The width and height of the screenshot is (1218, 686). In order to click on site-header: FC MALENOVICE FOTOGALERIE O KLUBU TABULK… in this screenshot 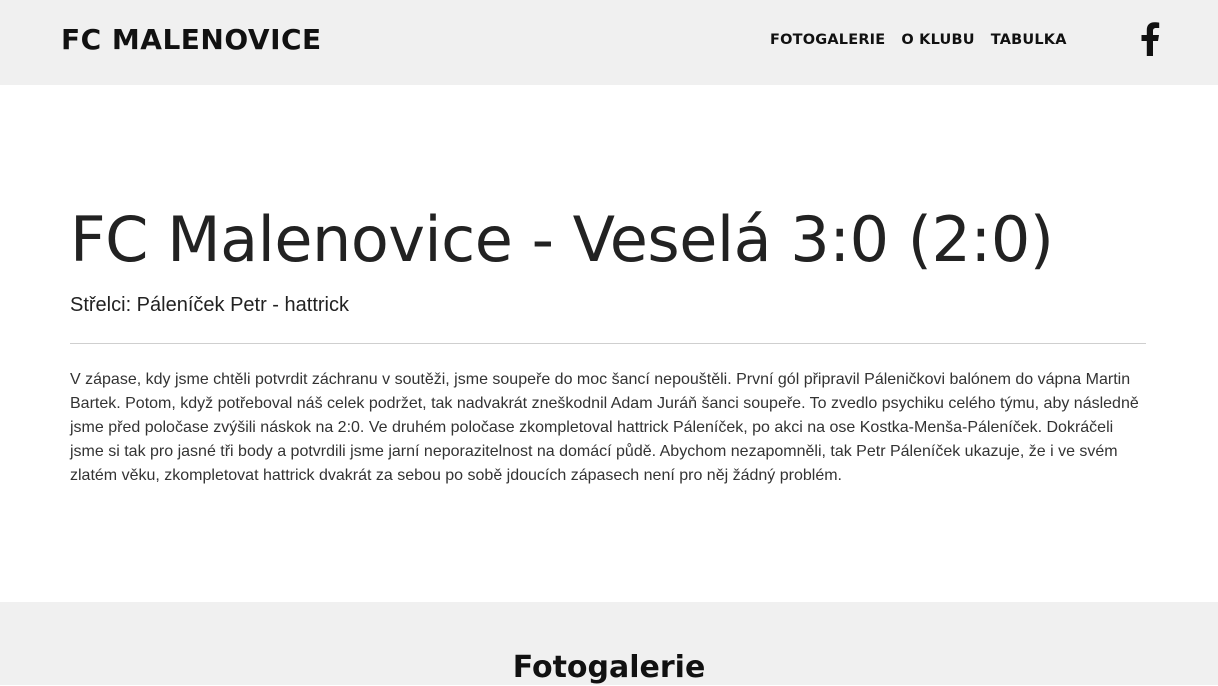, I will do `click(609, 42)`.